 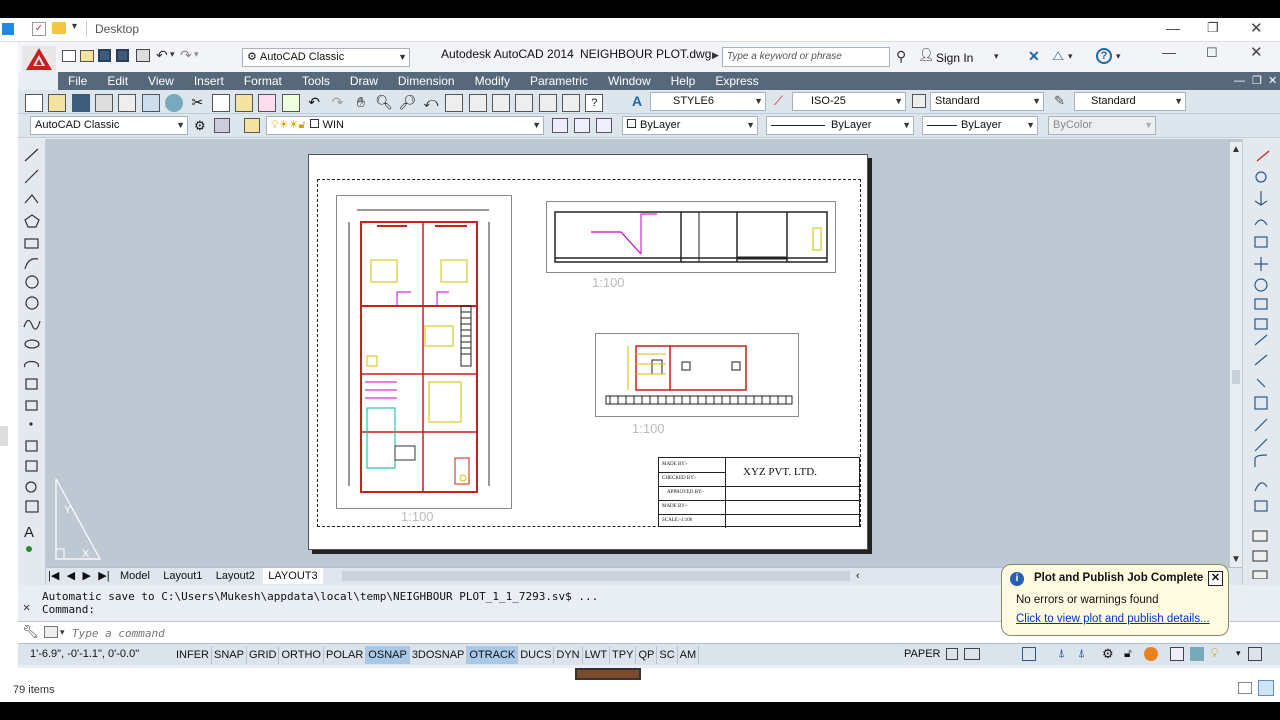 I want to click on quick-access-dropdown-icon: ▾, so click(x=74, y=26).